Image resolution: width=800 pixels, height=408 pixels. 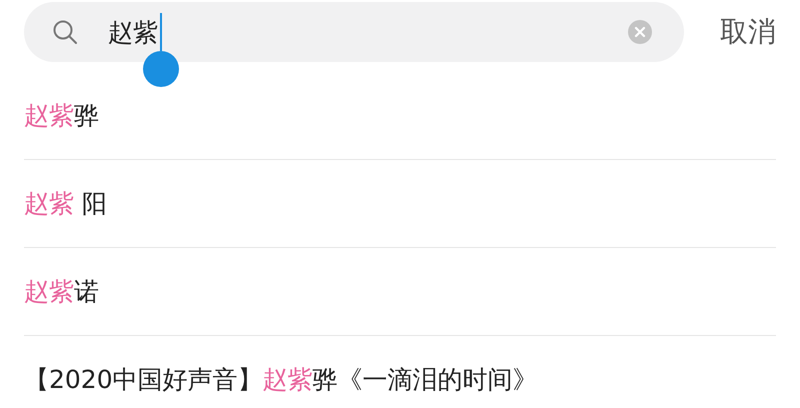 I want to click on cancel-button: 取消, so click(x=748, y=32).